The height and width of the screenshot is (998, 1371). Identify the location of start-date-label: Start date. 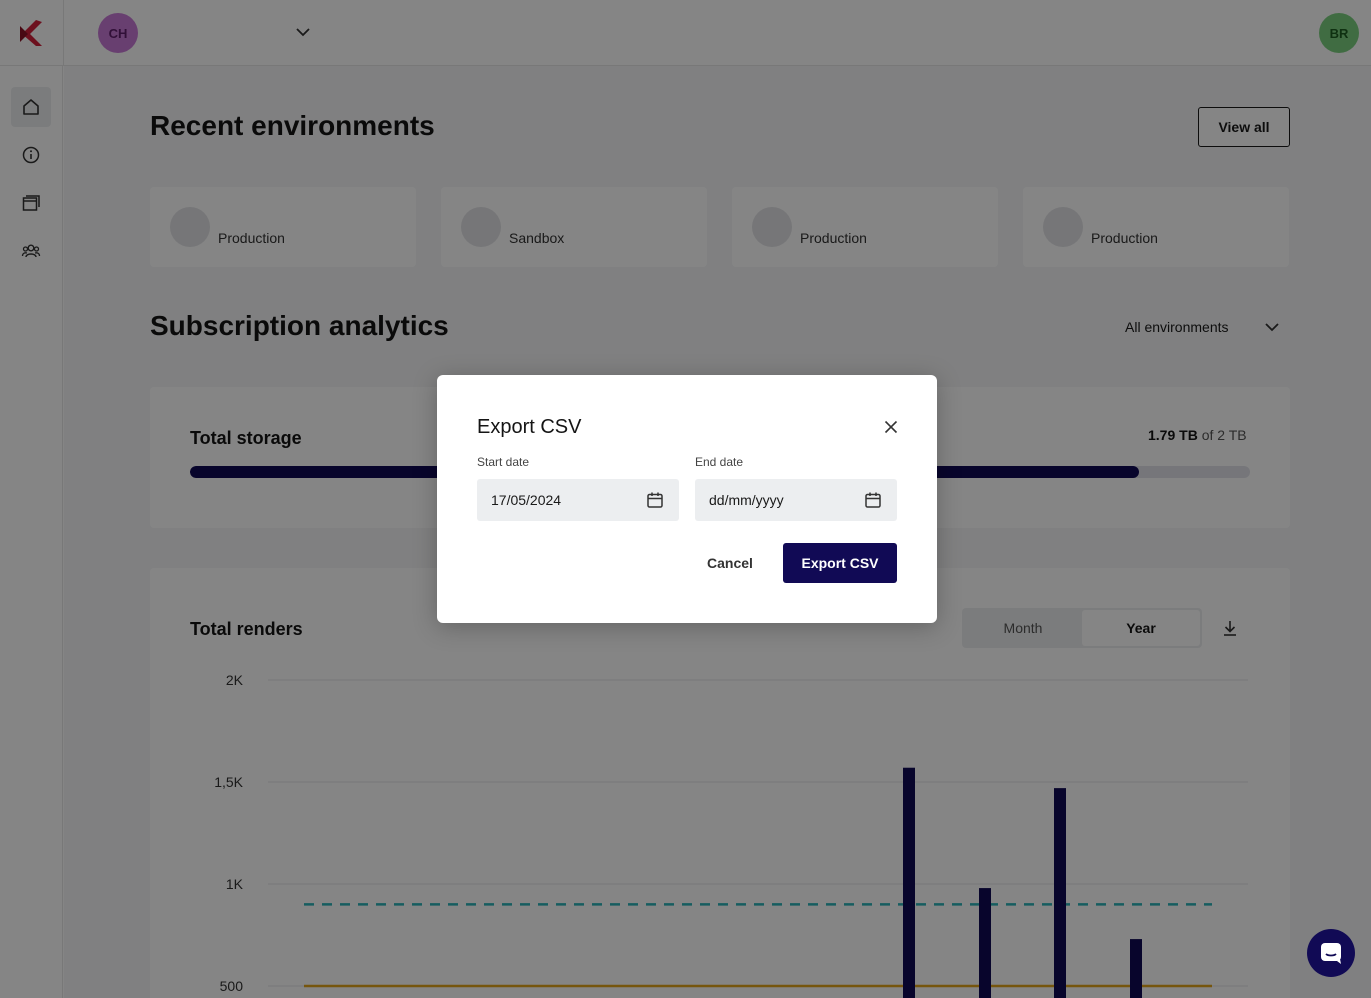
(503, 462).